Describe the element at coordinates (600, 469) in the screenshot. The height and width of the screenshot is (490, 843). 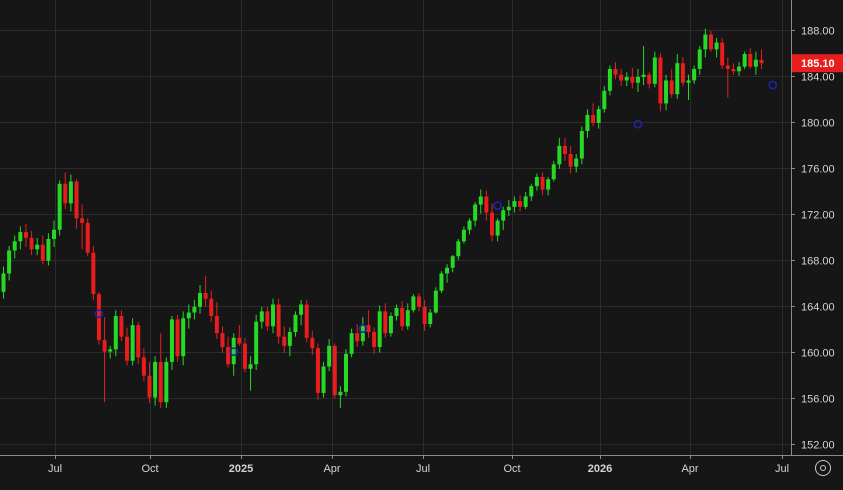
I see `x-tick-label: 2026` at that location.